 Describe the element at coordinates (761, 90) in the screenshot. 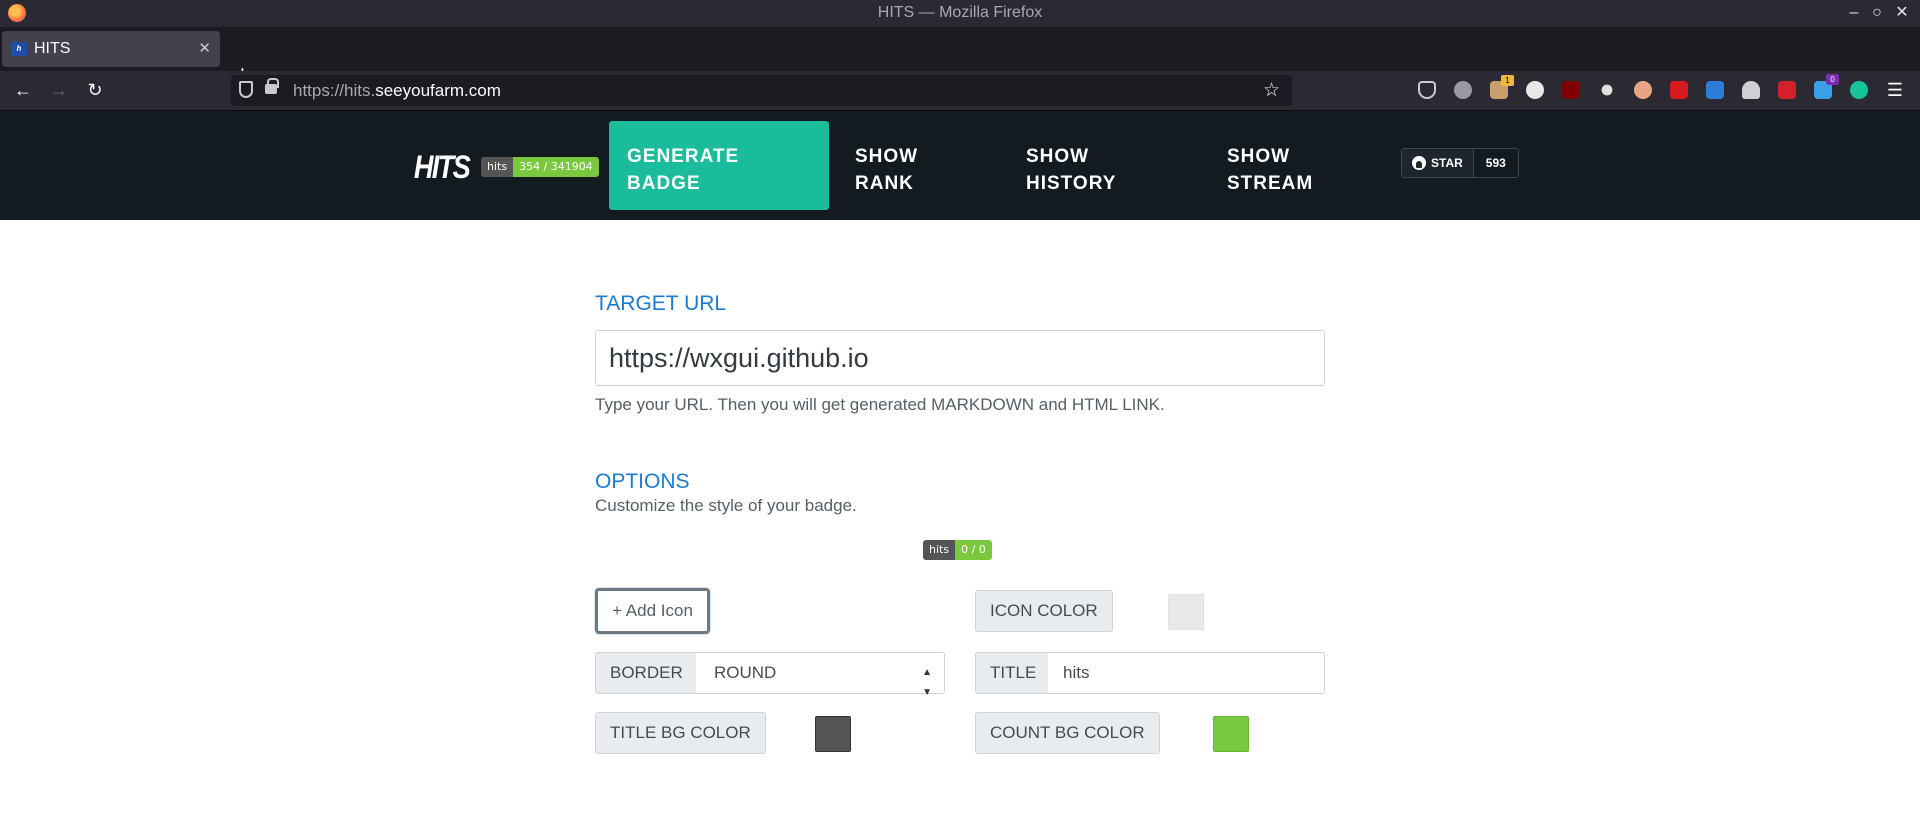

I see `address-bar: https://hits.seeyoufarm.com ☆` at that location.